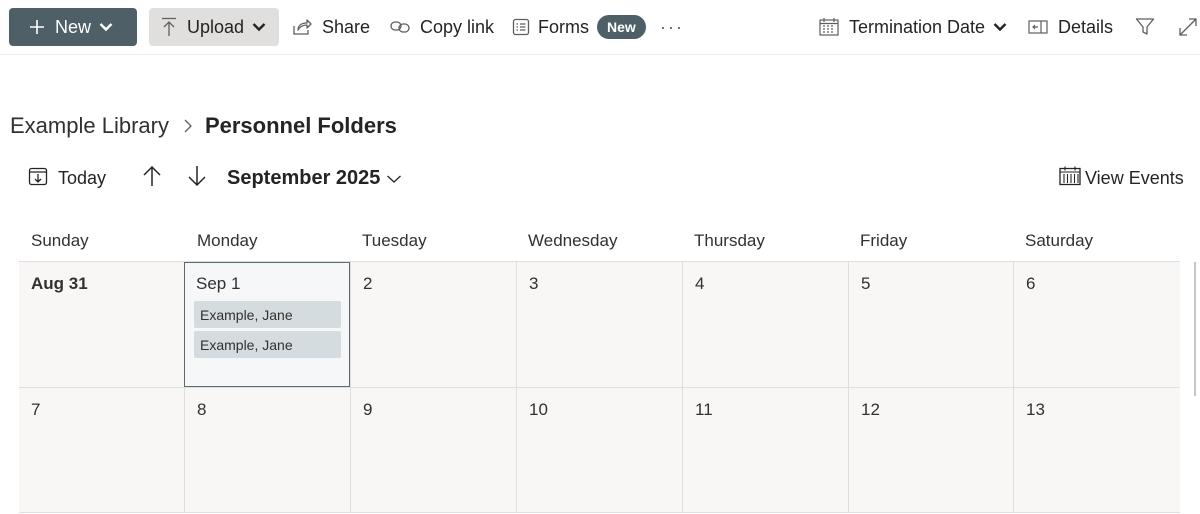 The width and height of the screenshot is (1200, 514). Describe the element at coordinates (563, 26) in the screenshot. I see `forms-button-label: Forms` at that location.